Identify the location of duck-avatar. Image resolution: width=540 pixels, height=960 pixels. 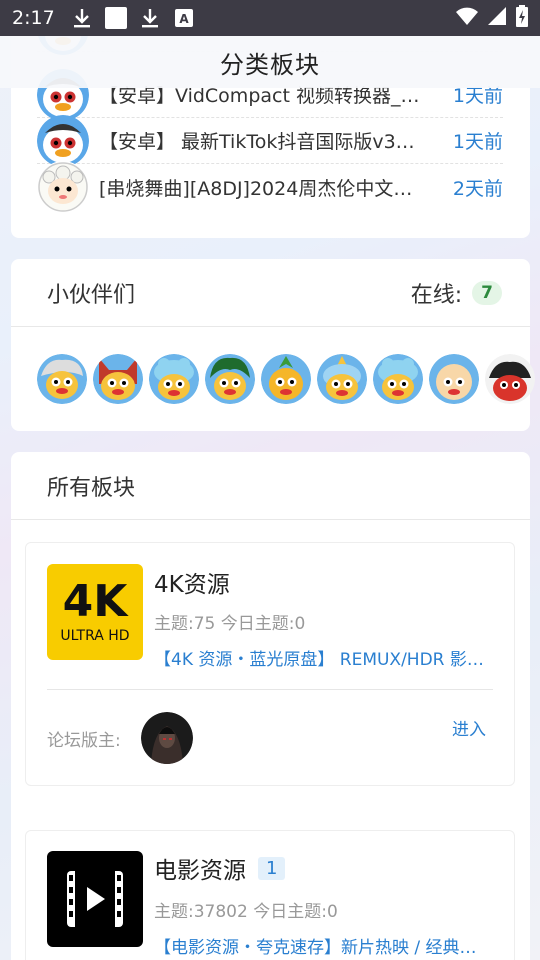
(63, 140).